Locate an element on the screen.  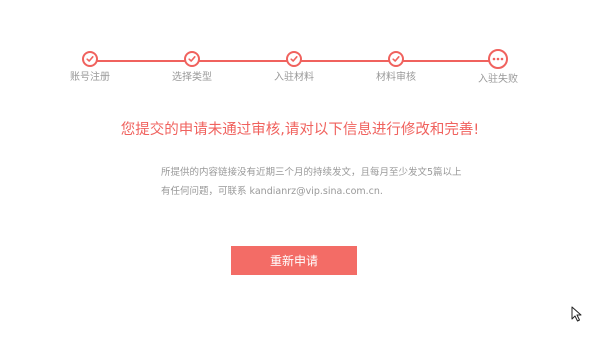
rejection-headline: 您提交的申请未通过审核,请对以下信息进行修改和完善! is located at coordinates (300, 130).